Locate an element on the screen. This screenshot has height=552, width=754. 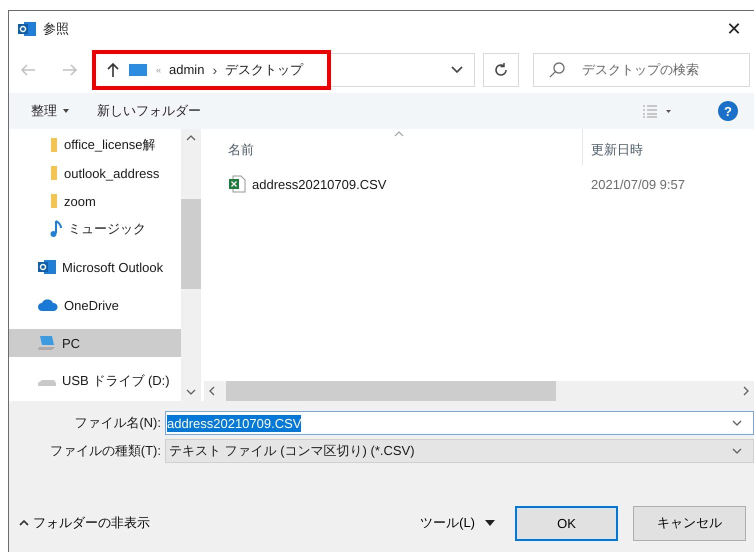
sidebar-item: Microsoft Outlook is located at coordinates (95, 267).